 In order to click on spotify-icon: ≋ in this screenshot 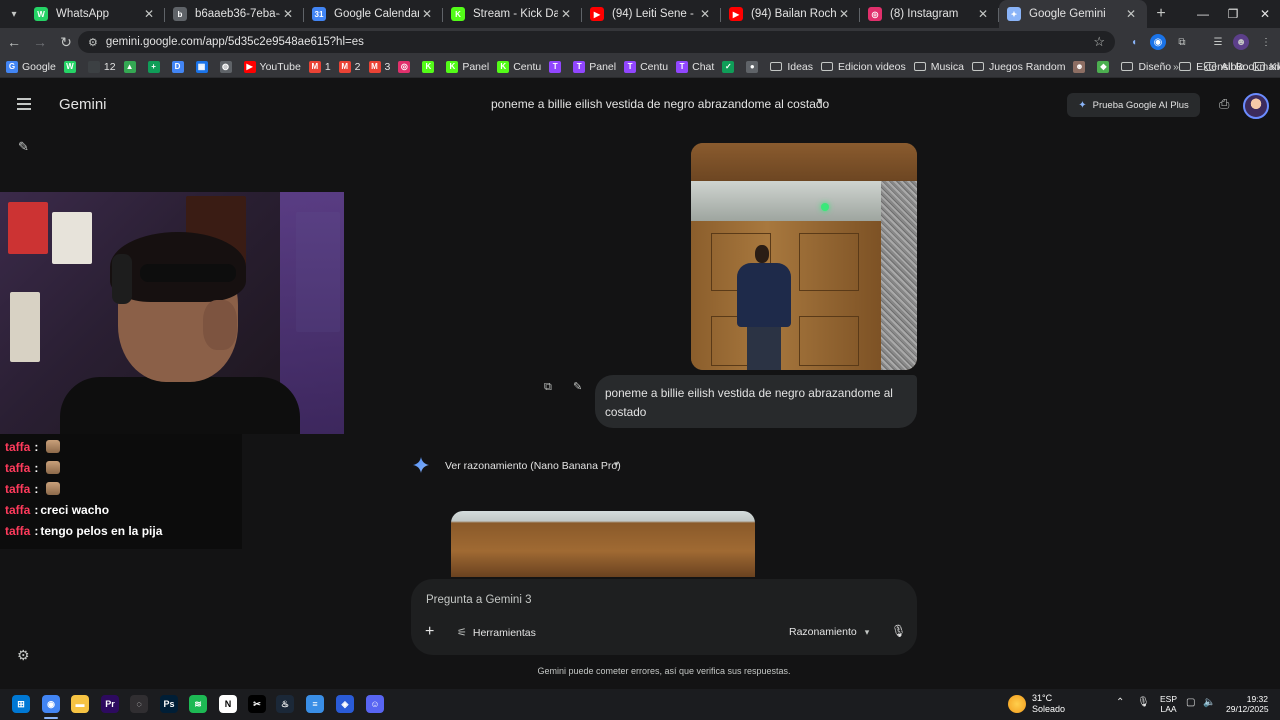, I will do `click(198, 704)`.